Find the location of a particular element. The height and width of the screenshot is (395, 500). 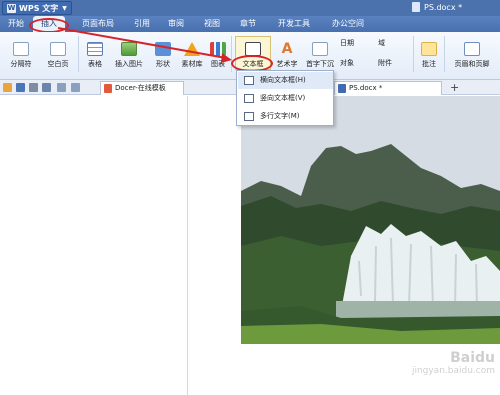

first-drop-icon is located at coordinates (320, 49).